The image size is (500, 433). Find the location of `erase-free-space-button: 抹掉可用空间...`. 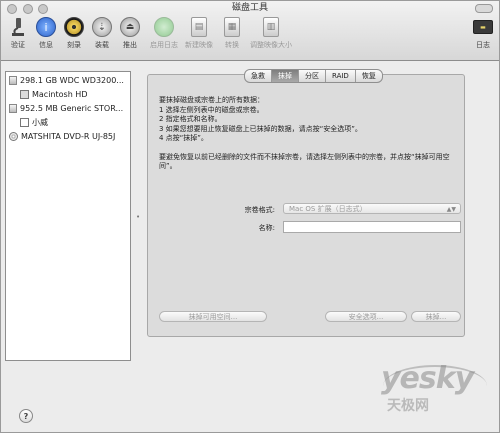

erase-free-space-button: 抹掉可用空间... is located at coordinates (213, 316).